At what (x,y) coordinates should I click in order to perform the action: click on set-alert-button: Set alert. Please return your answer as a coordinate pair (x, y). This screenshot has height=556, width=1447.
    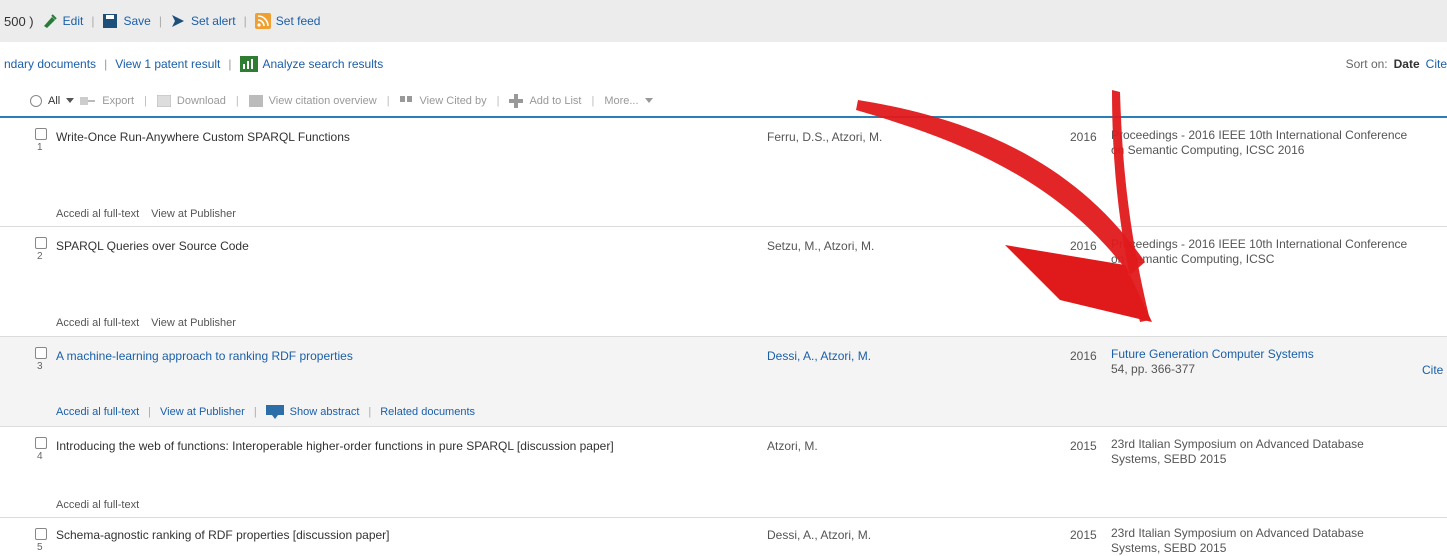
    Looking at the image, I should click on (203, 21).